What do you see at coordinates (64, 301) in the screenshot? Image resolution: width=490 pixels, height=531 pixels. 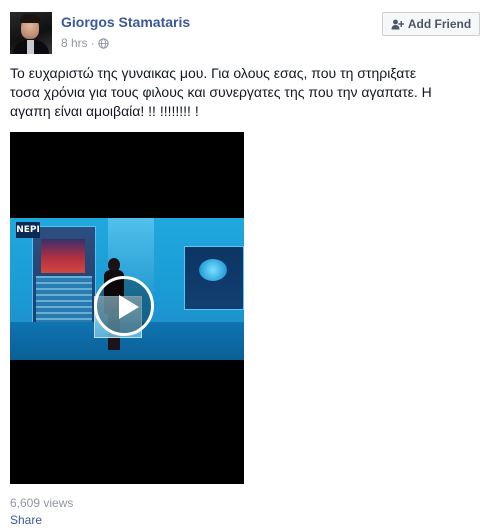 I see `studio-stripes` at bounding box center [64, 301].